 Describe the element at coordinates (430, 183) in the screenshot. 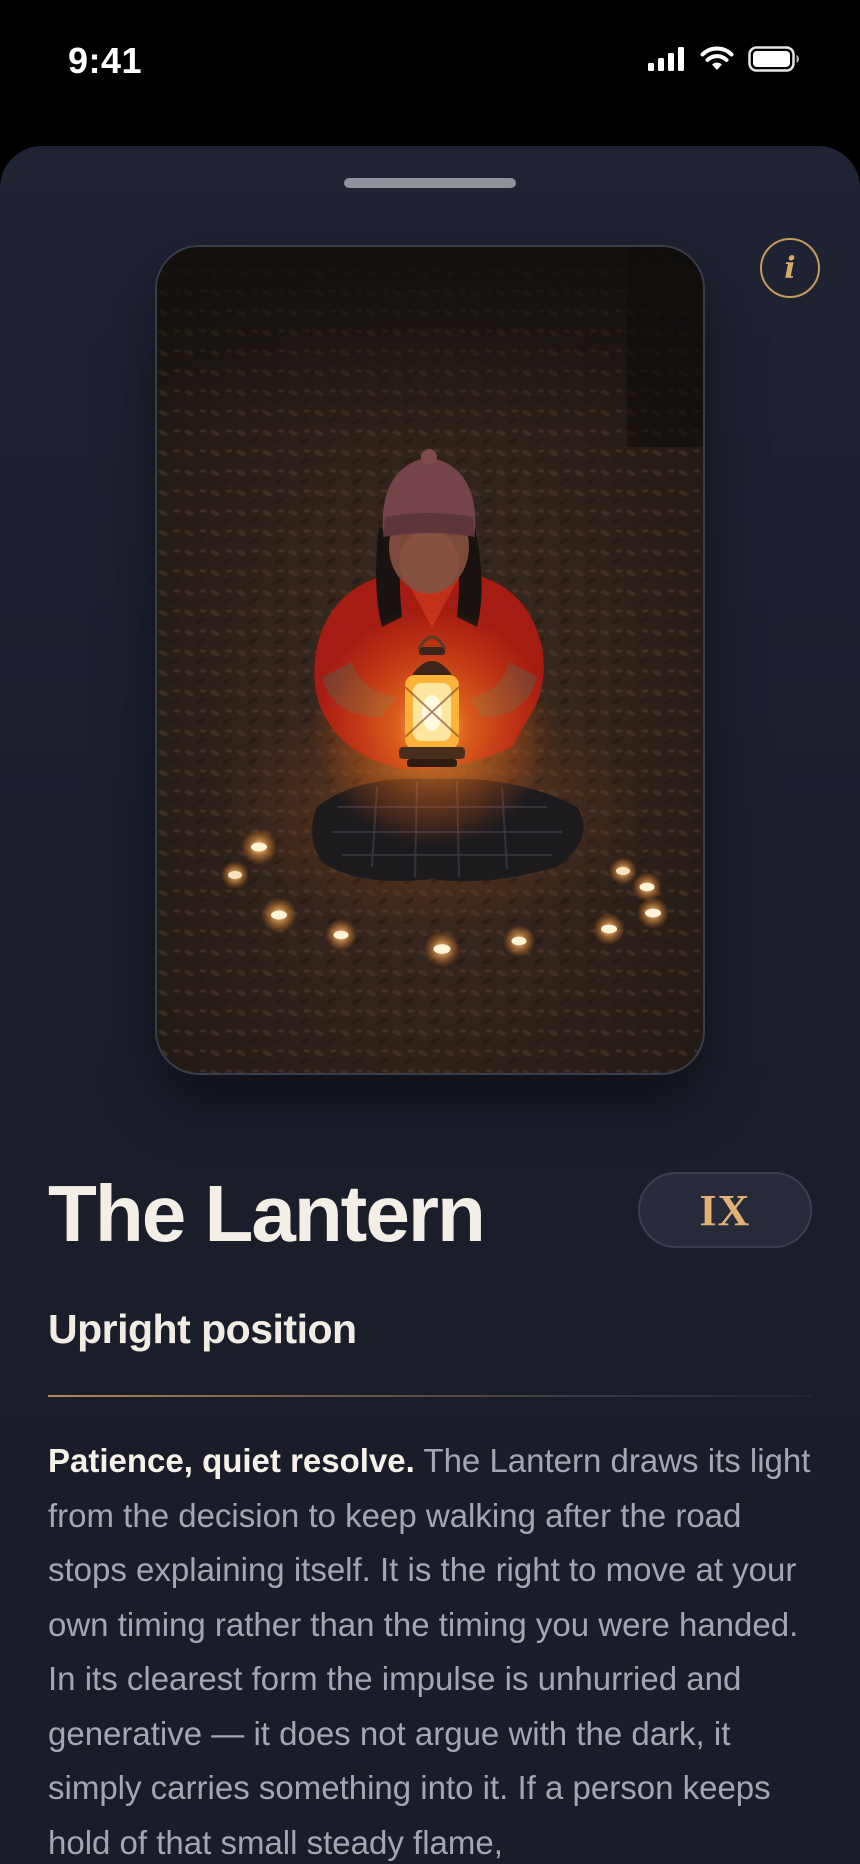

I see `sheet-grabber` at that location.